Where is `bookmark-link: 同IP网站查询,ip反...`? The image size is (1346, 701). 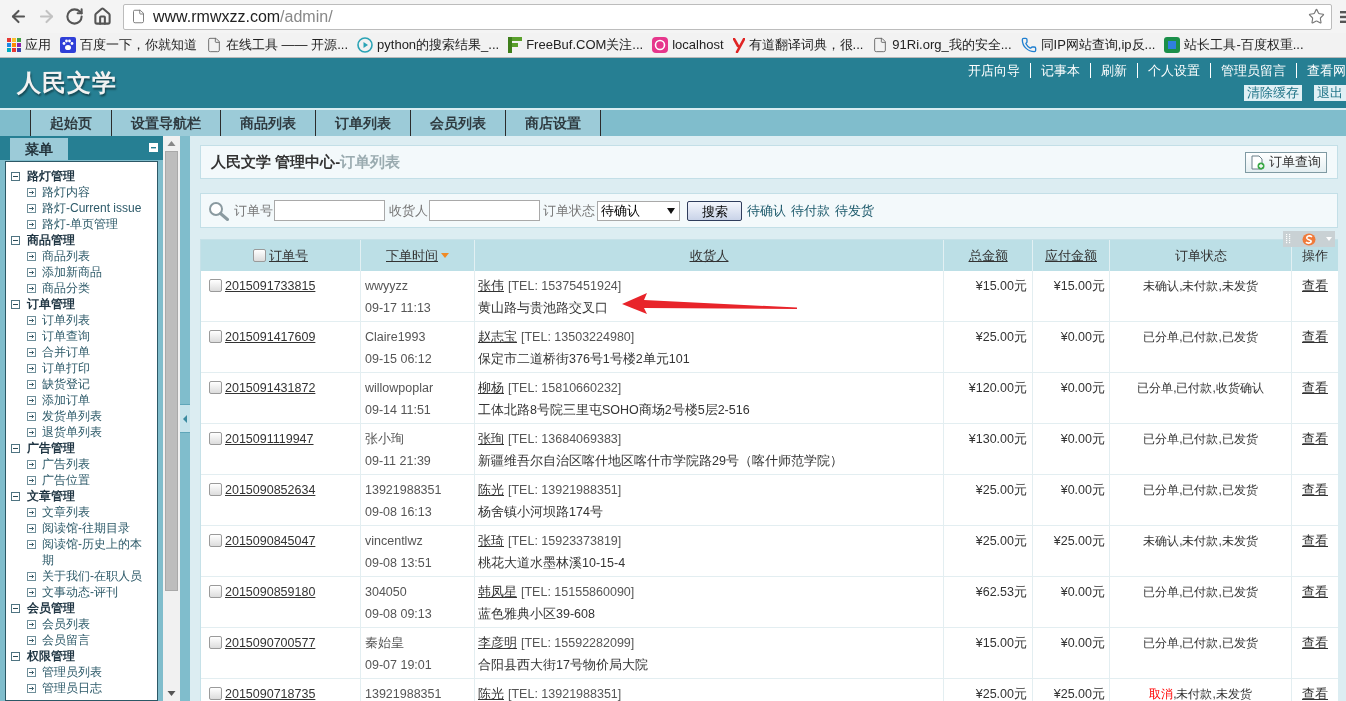 bookmark-link: 同IP网站查询,ip反... is located at coordinates (1088, 45).